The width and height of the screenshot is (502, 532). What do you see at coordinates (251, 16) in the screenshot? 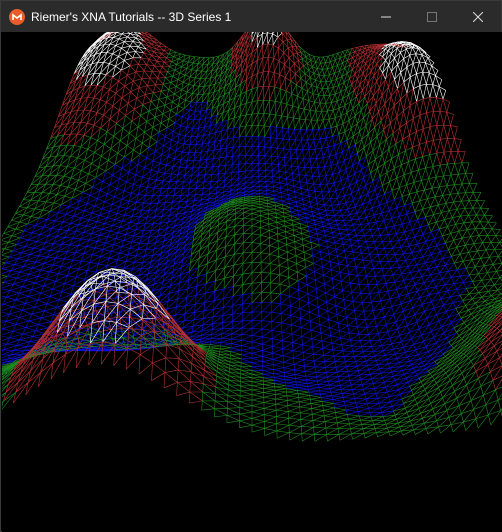
I see `title-bar: Riemer's XNA Tutorials -- 3D Series 1` at bounding box center [251, 16].